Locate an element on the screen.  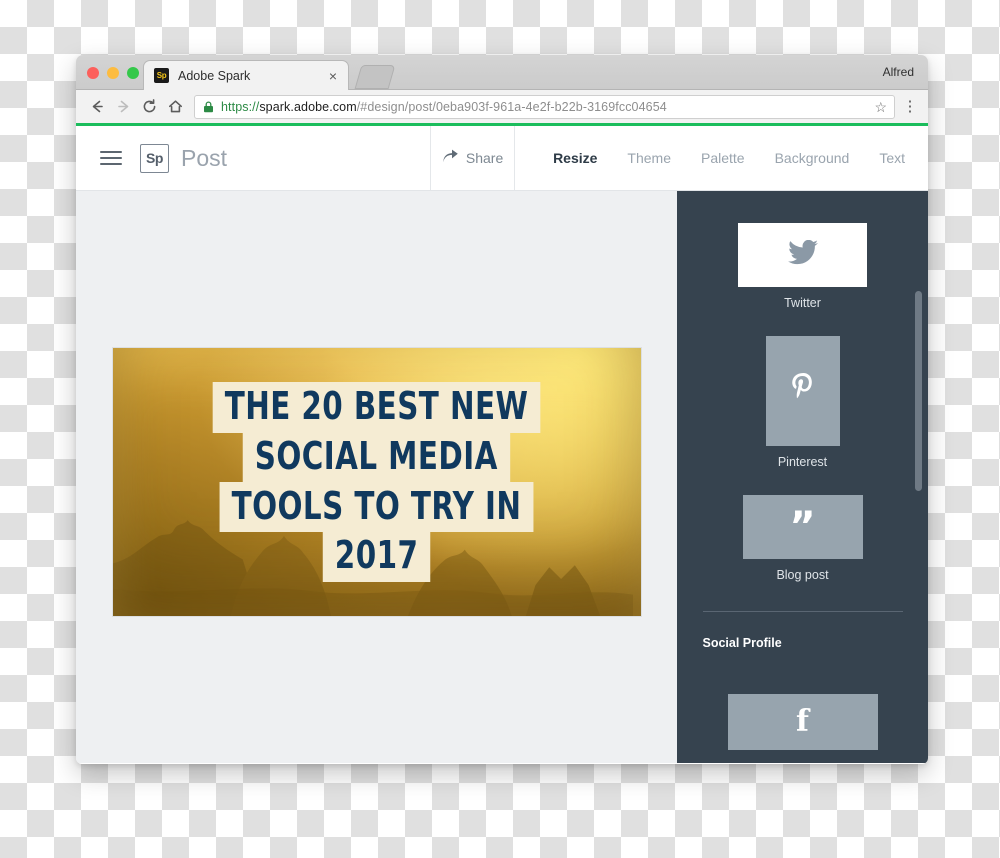
poster-line-3: TOOLS TO TRY IN is located at coordinates (376, 507).